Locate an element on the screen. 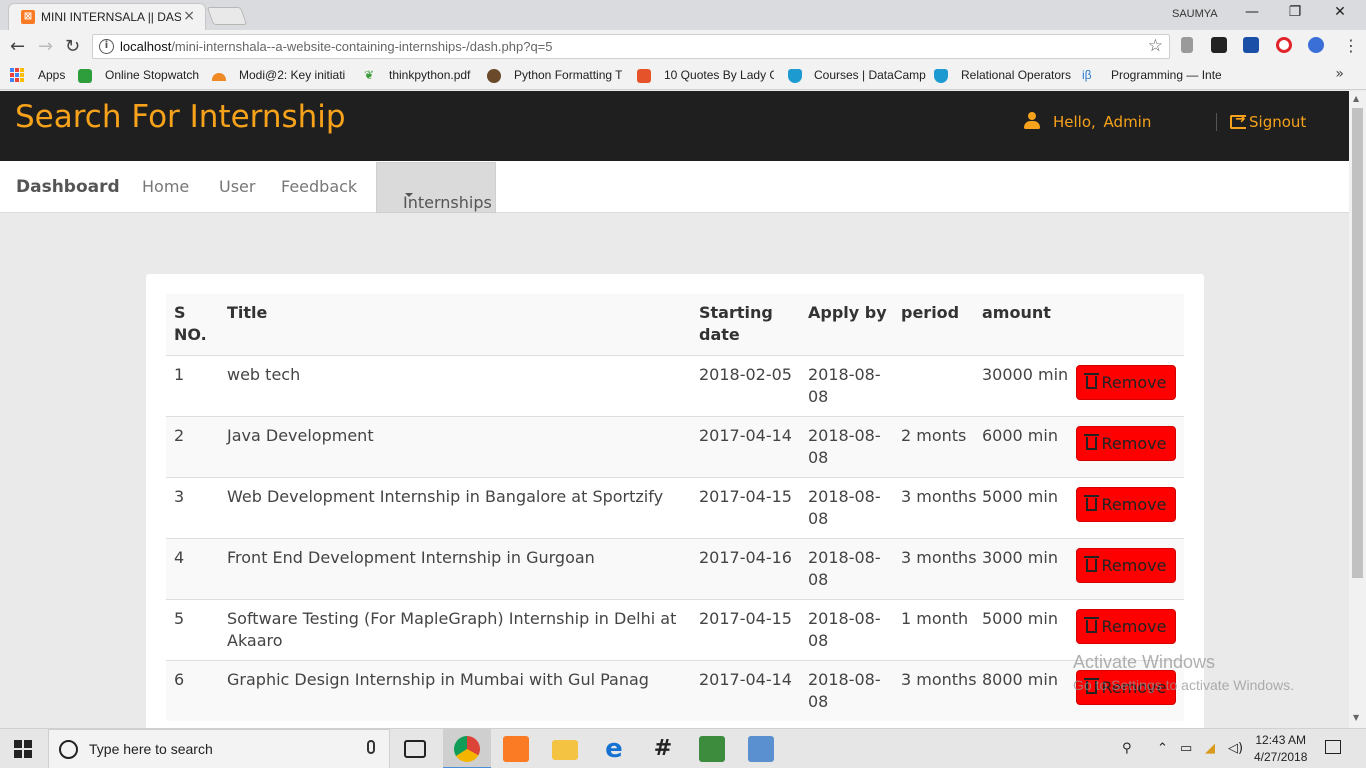  system-clock: 12:43 AM 4/27/2018 is located at coordinates (1280, 749).